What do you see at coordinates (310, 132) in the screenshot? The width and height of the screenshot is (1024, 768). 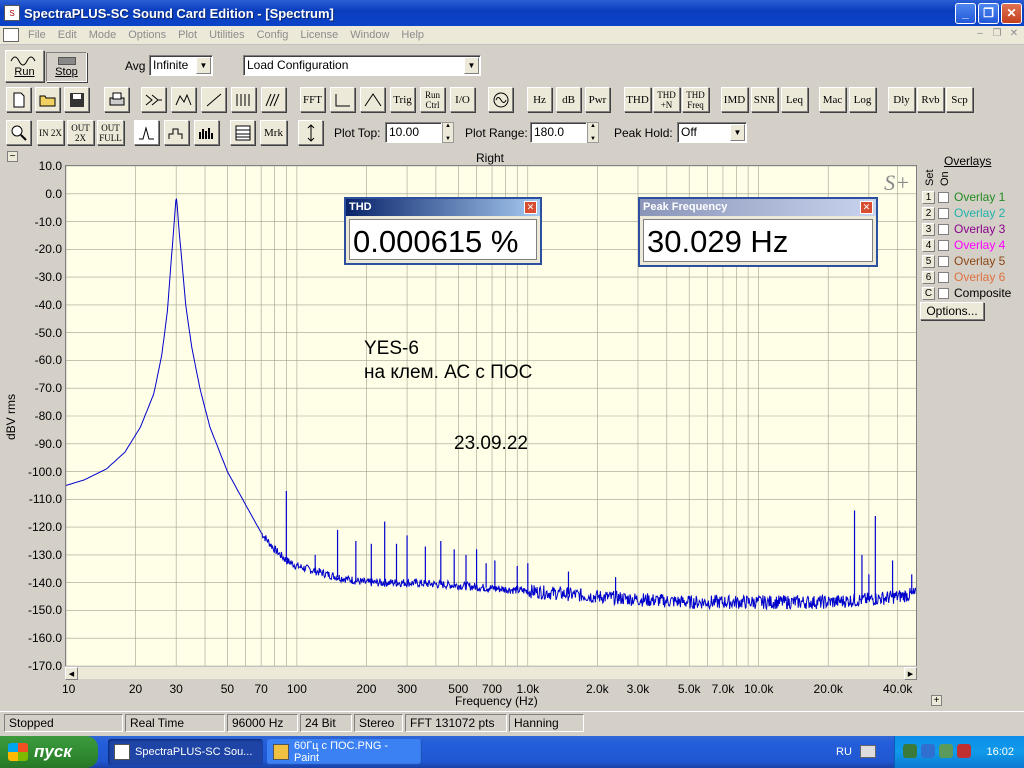 I see `vertical-scale-icon` at bounding box center [310, 132].